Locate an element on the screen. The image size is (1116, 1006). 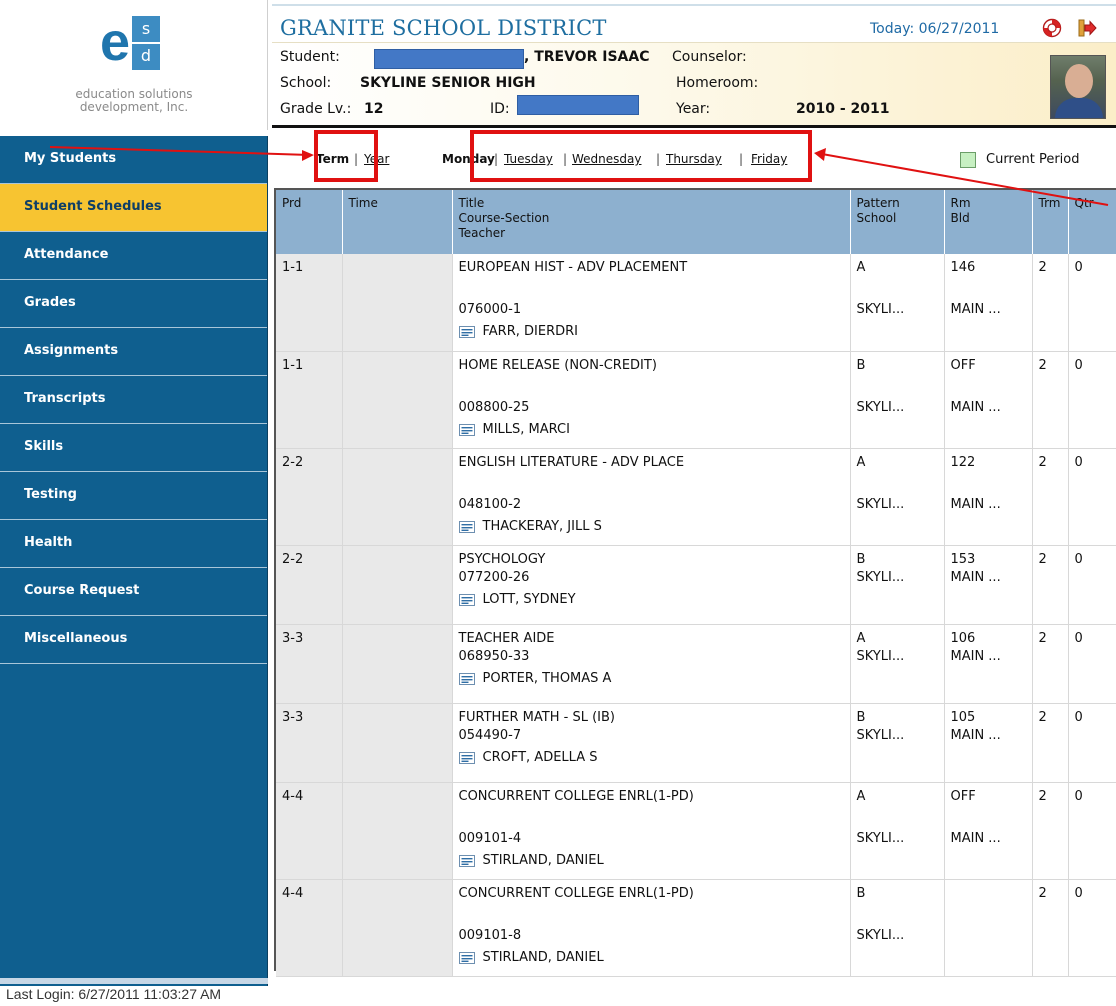
sidebar-item-course-request: Course Request is located at coordinates (133, 592).